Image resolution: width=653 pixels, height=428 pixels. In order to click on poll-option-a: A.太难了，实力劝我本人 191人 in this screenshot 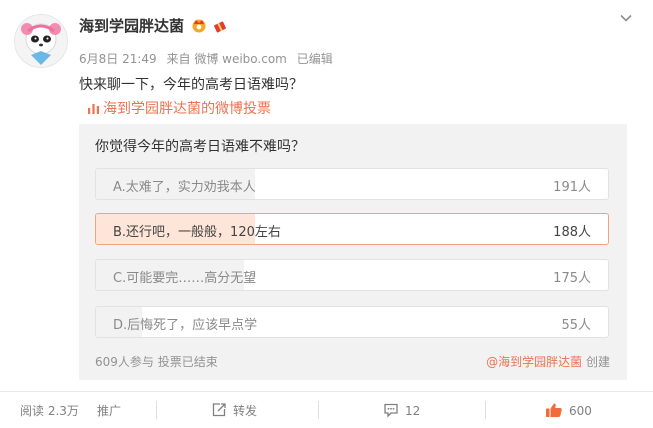, I will do `click(352, 184)`.